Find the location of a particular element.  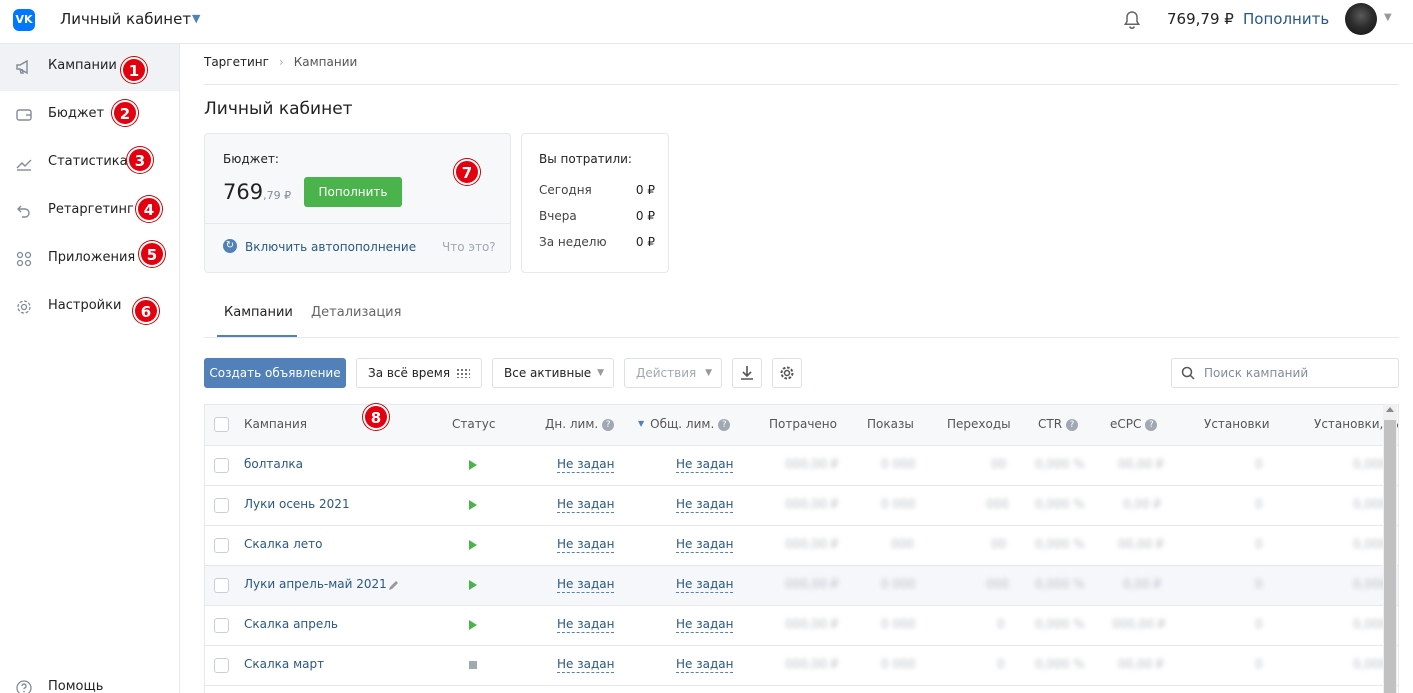

hidden-value: 00,00 ₽ is located at coordinates (1141, 464).